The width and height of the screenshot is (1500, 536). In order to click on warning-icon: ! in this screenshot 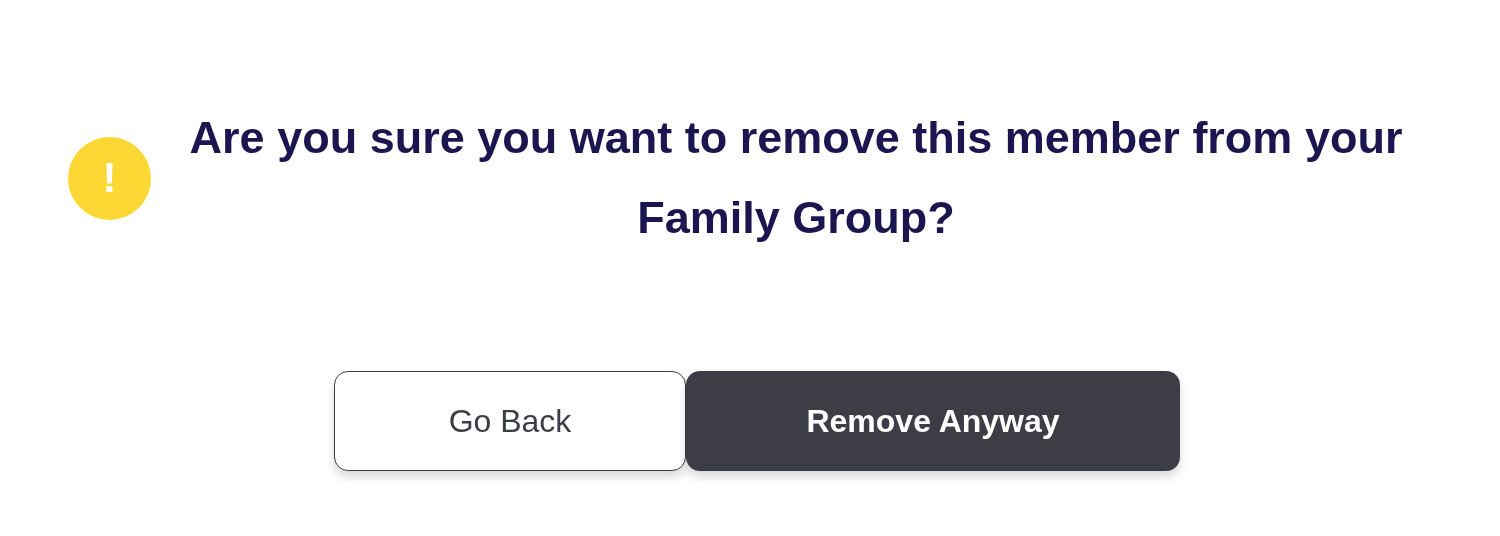, I will do `click(109, 178)`.